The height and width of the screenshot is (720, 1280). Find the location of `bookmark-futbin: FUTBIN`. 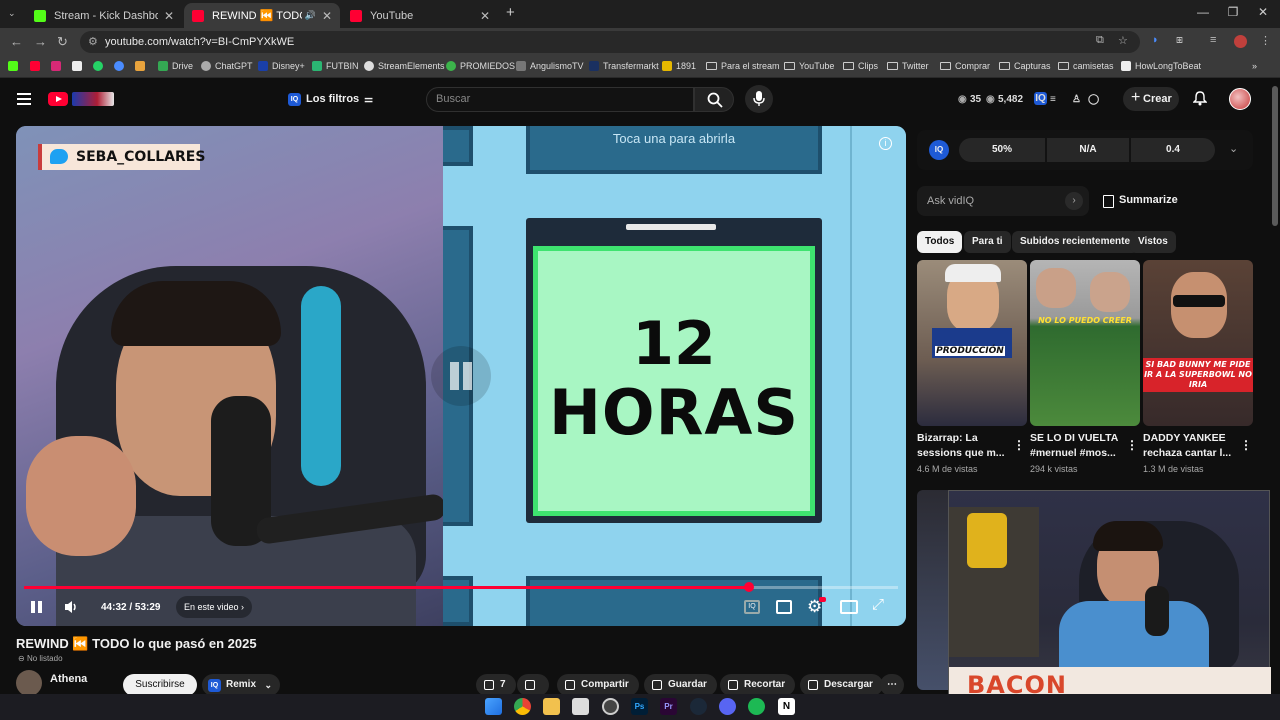

bookmark-futbin: FUTBIN is located at coordinates (335, 66).